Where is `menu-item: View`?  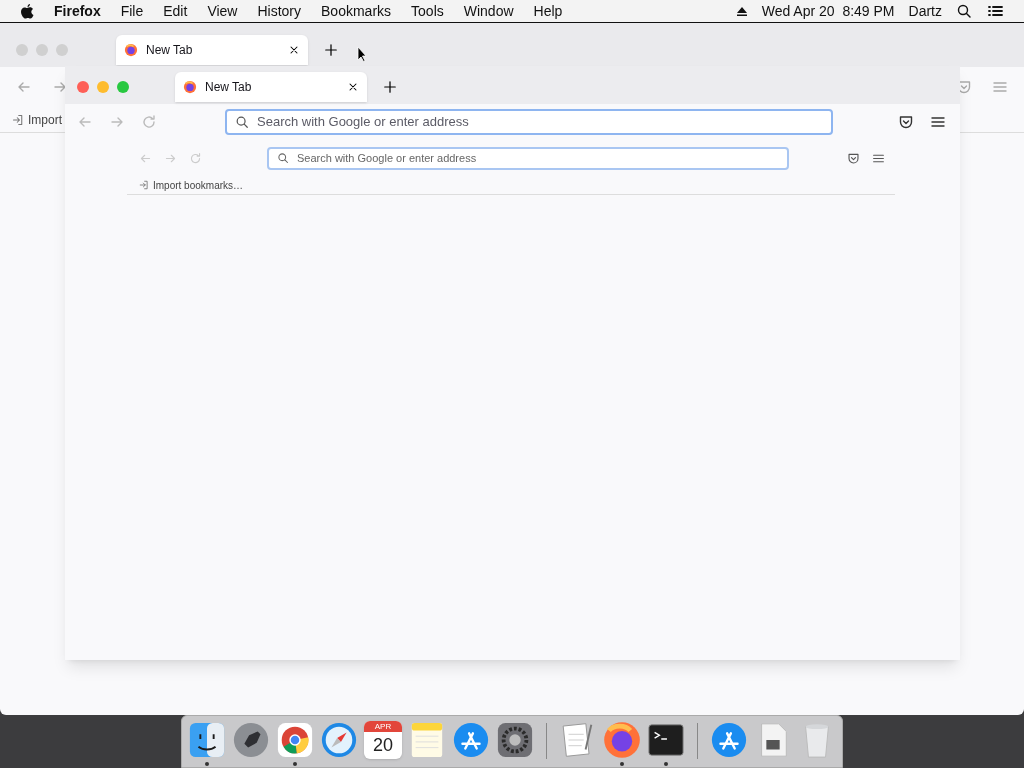 menu-item: View is located at coordinates (222, 11).